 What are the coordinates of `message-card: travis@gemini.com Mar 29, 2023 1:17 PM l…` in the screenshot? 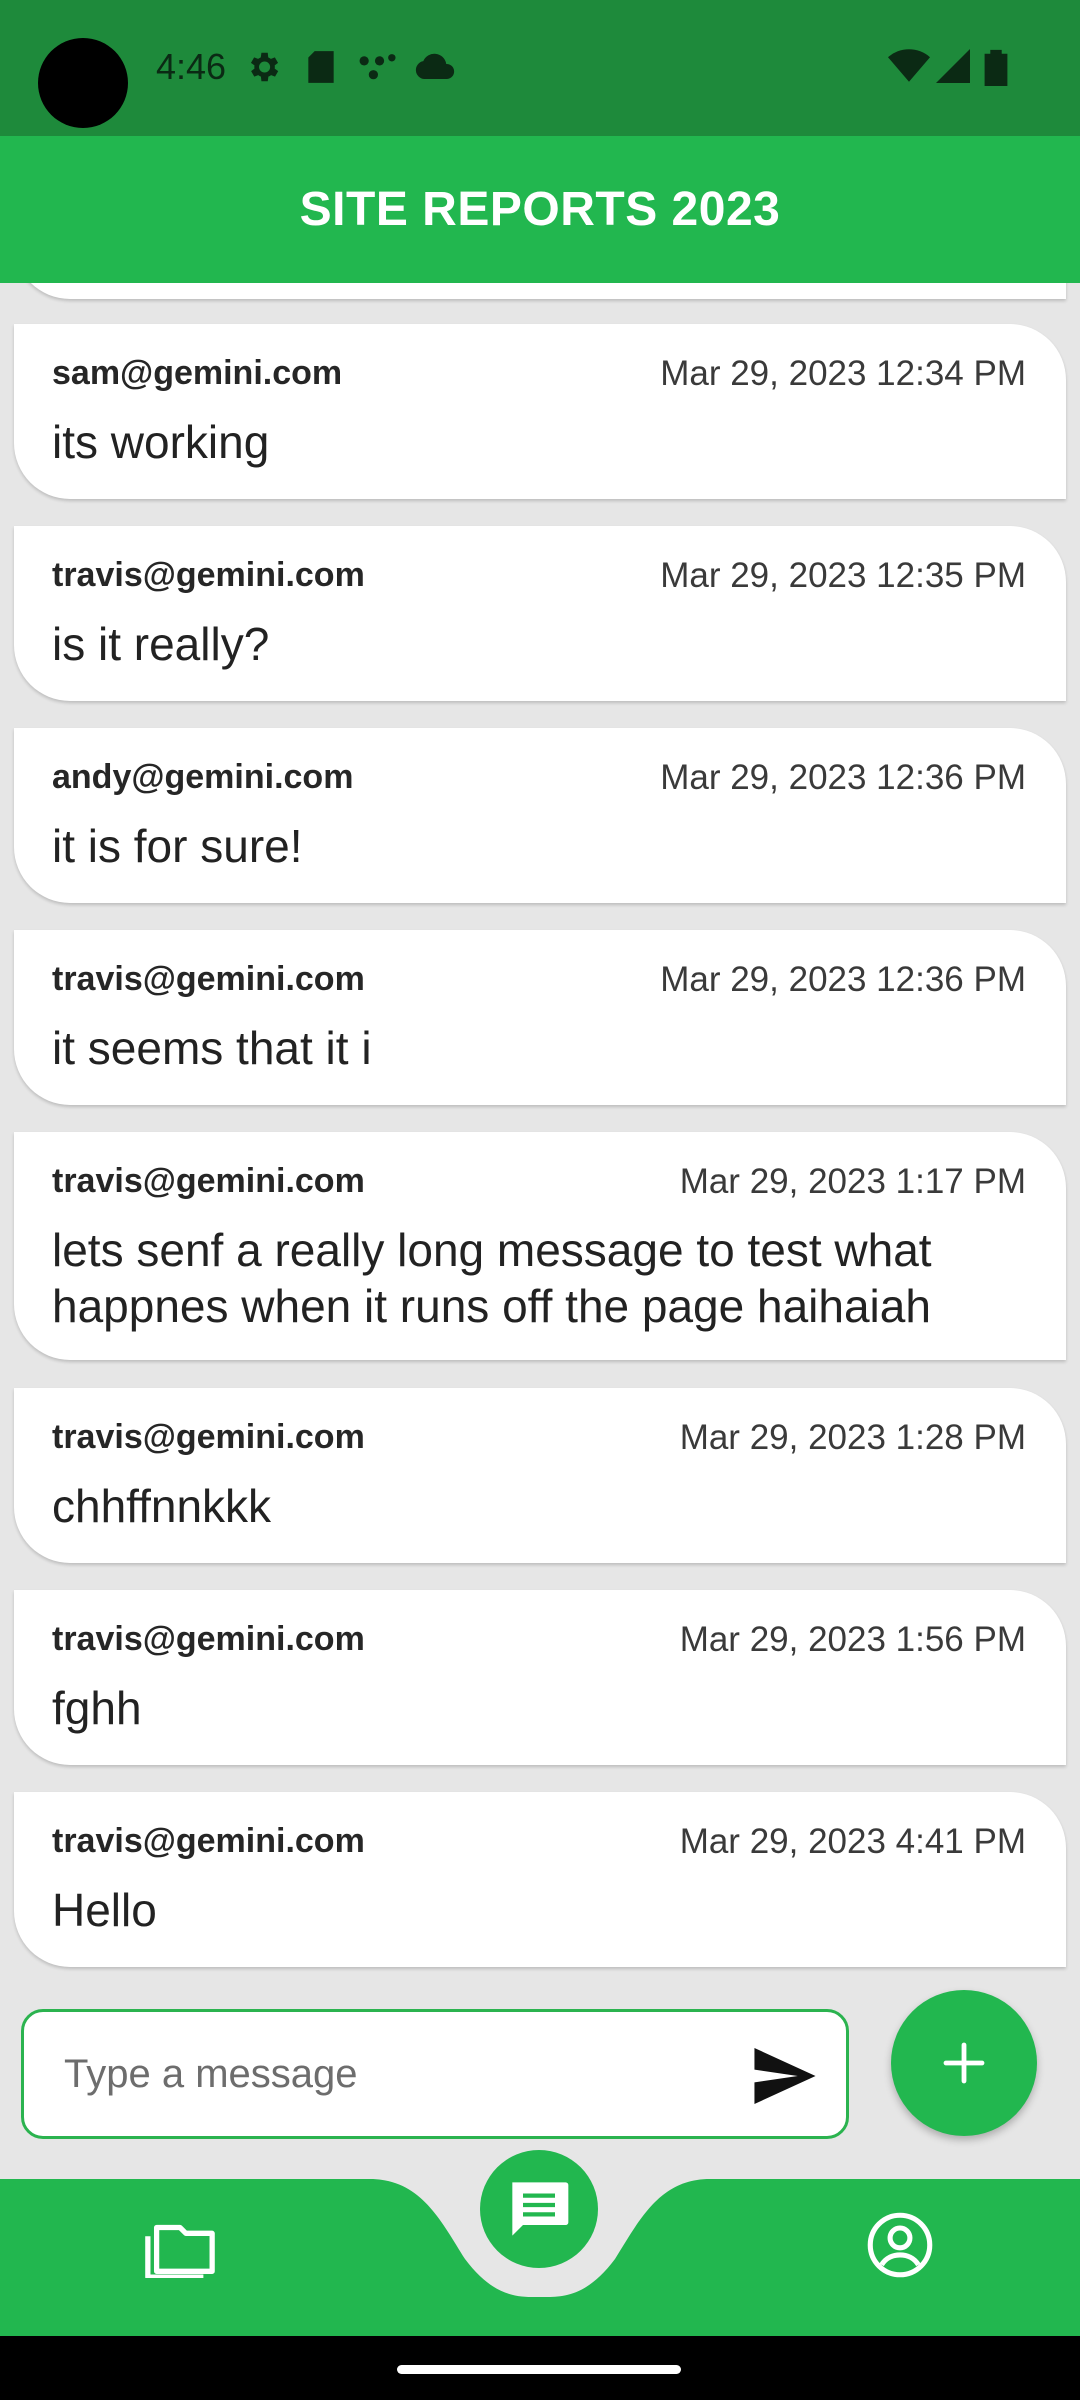 It's located at (540, 1246).